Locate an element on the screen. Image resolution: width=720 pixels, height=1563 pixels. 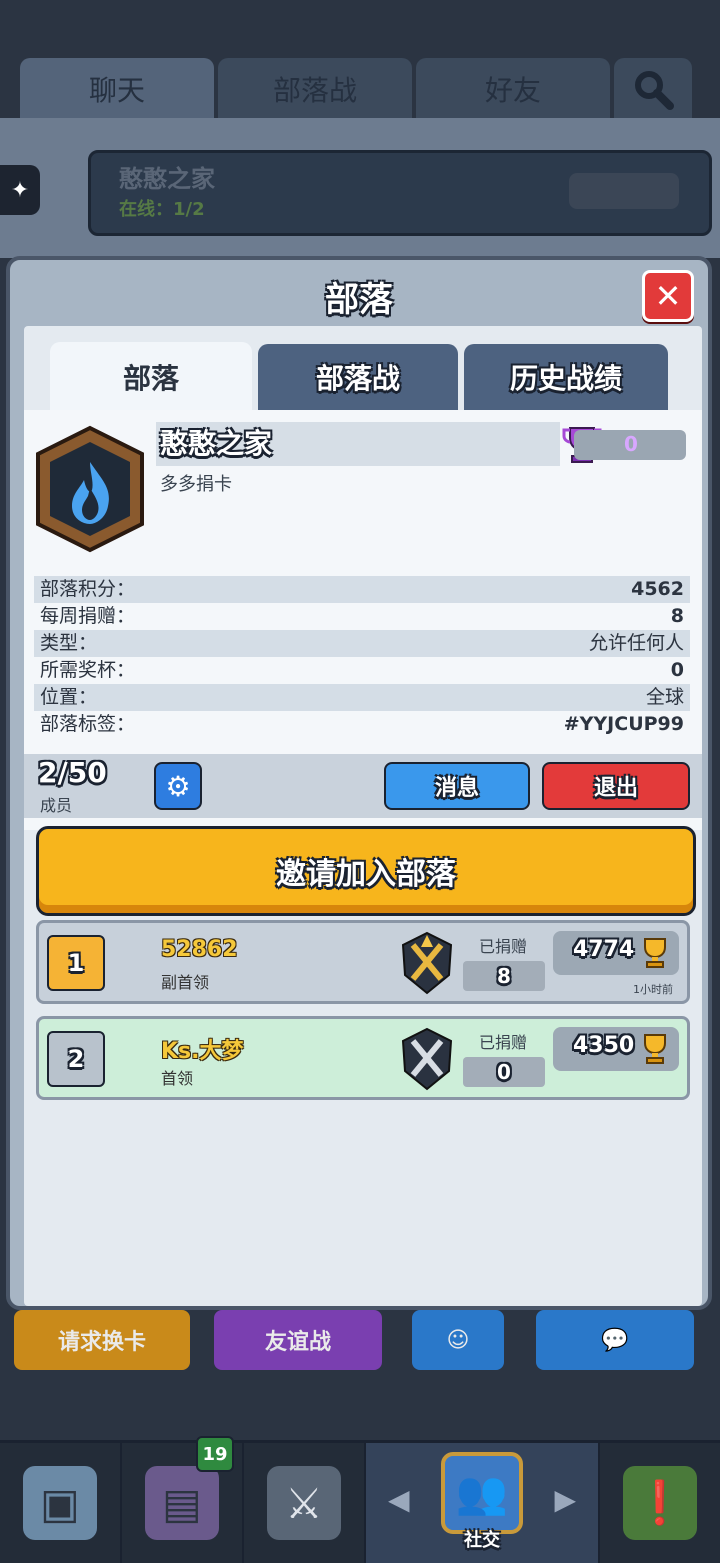
member-rank: 2 is located at coordinates (76, 1059).